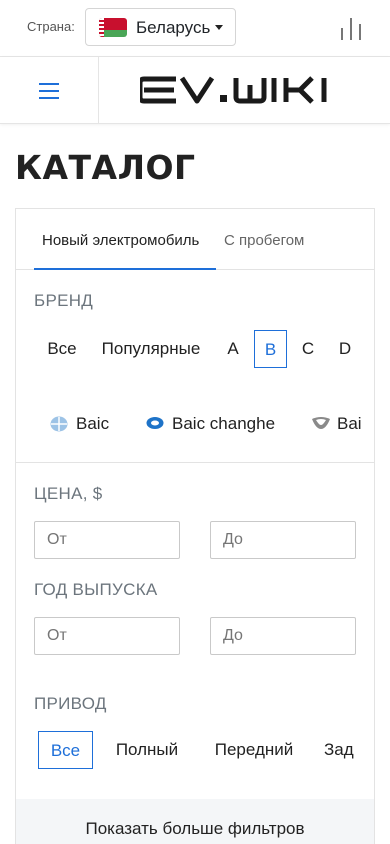 The width and height of the screenshot is (390, 844). I want to click on caret-down-icon, so click(219, 27).